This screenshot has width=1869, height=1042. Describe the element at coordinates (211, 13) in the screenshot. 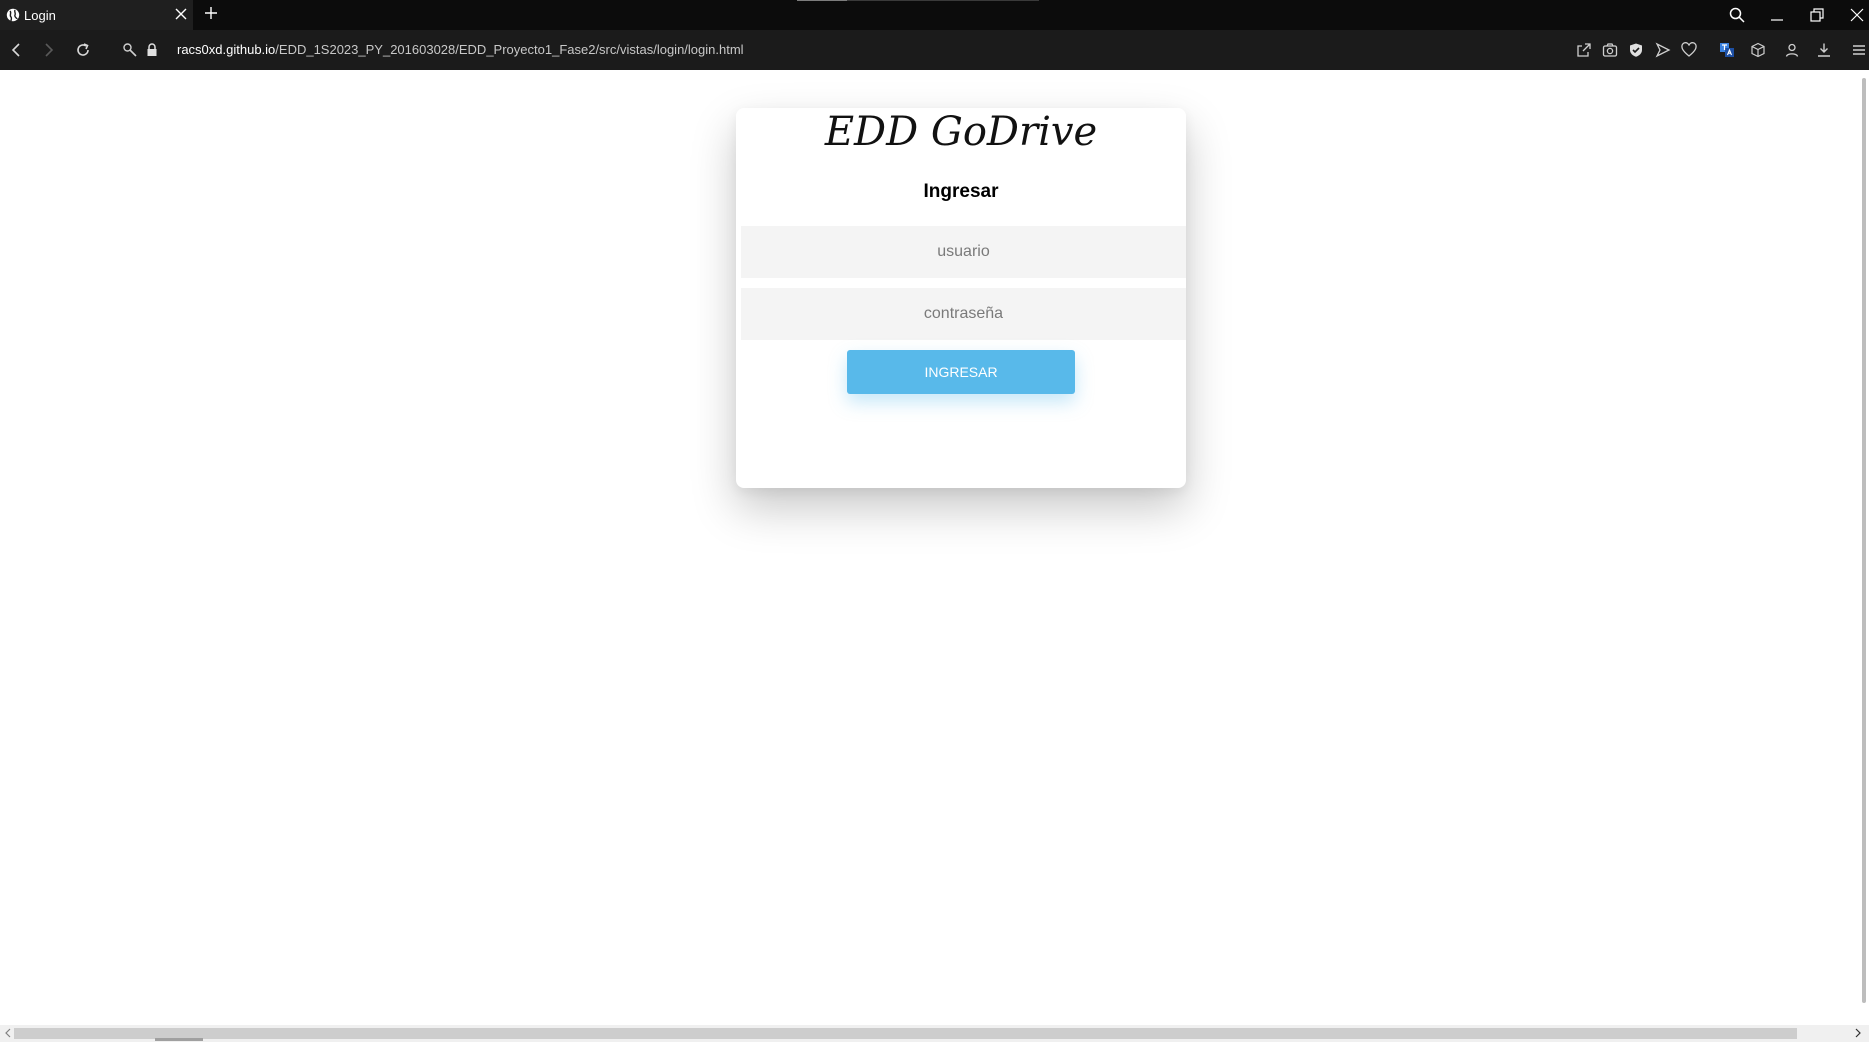

I see `new-tab-icon` at that location.